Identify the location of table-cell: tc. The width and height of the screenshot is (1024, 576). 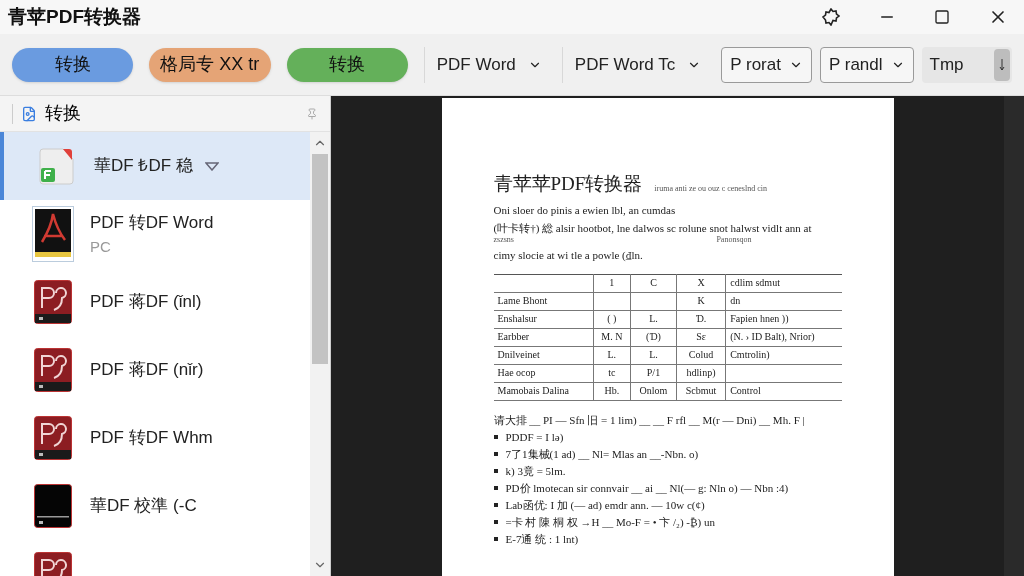
(612, 372).